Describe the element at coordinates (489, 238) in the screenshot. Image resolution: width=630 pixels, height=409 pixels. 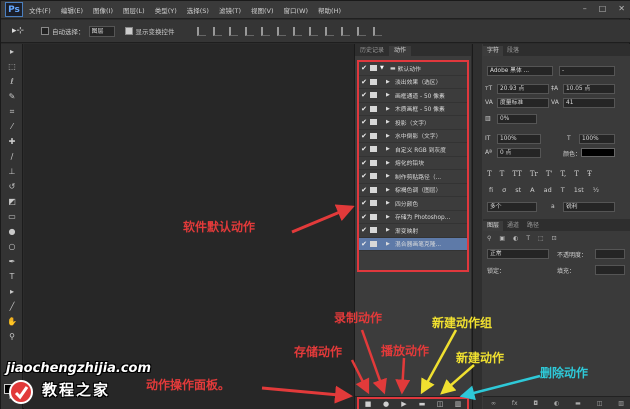
I see `filter-kind-icon: ⚲` at that location.